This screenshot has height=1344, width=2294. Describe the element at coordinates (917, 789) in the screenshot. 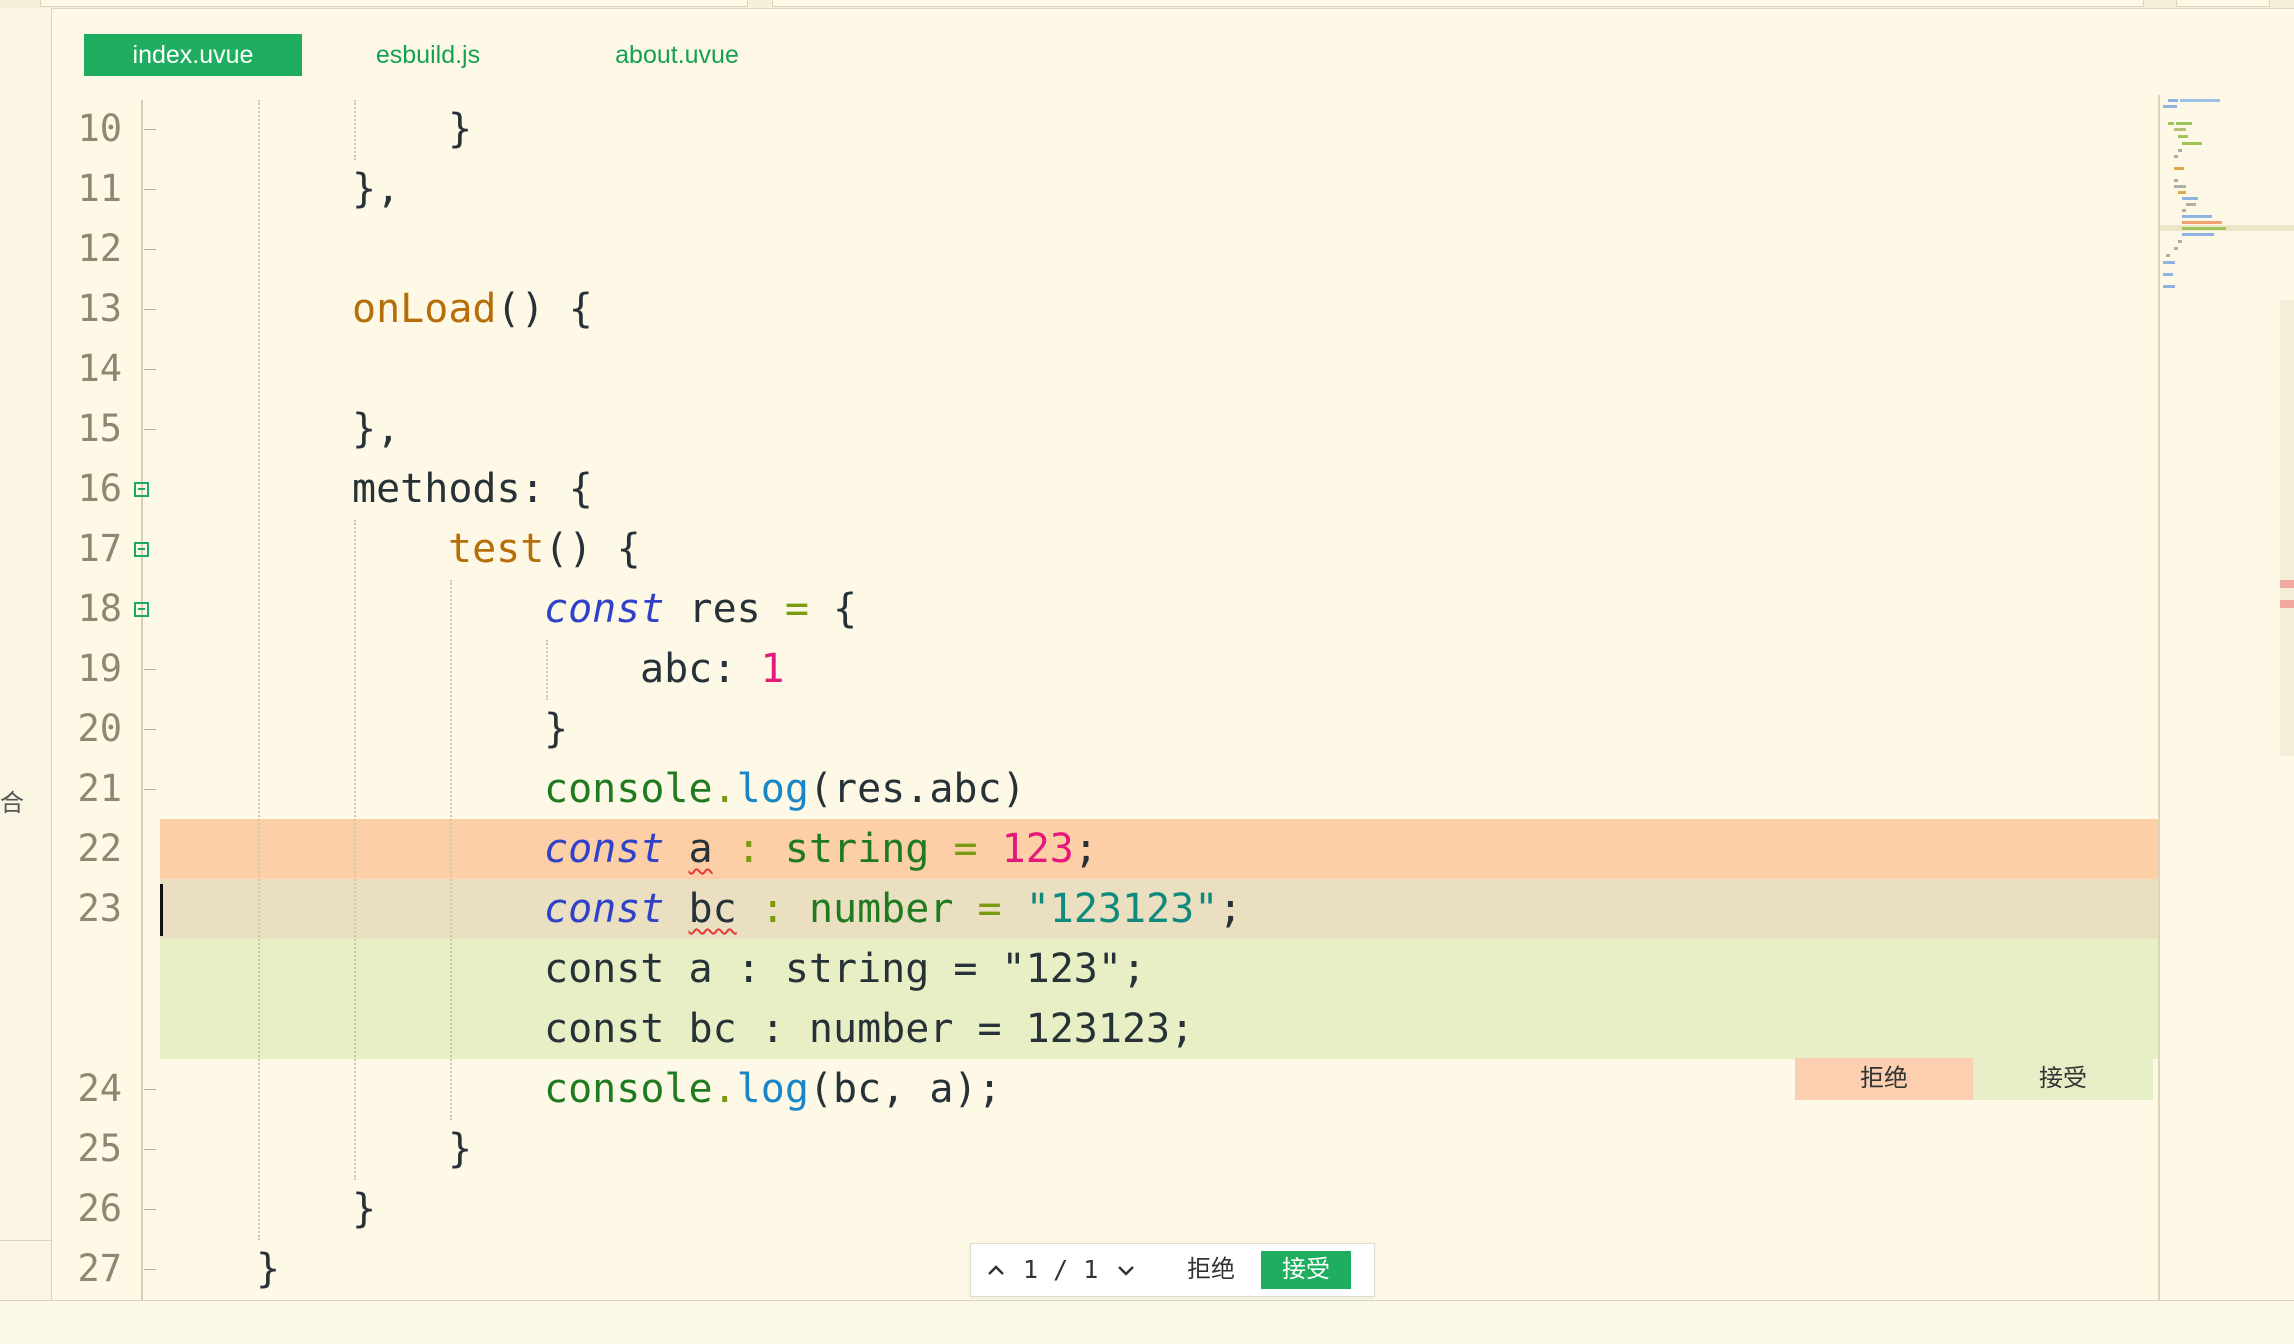

I see `token: (res.abc)` at that location.